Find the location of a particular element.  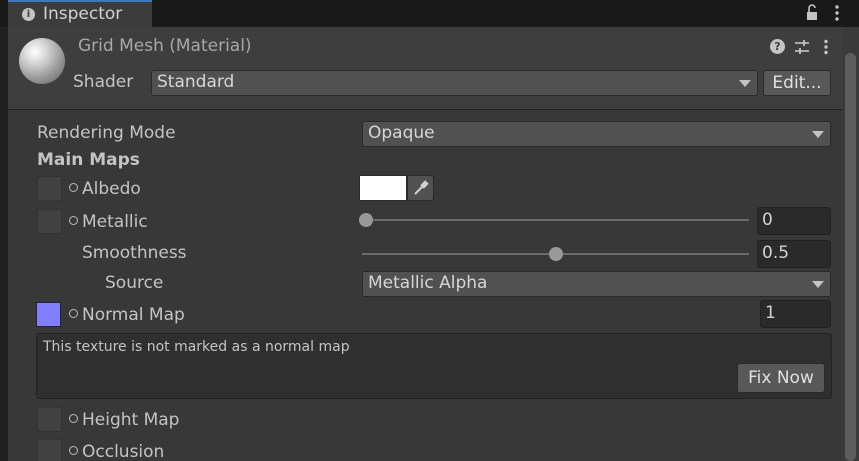

tab-inspector: i Inspector is located at coordinates (80, 13).